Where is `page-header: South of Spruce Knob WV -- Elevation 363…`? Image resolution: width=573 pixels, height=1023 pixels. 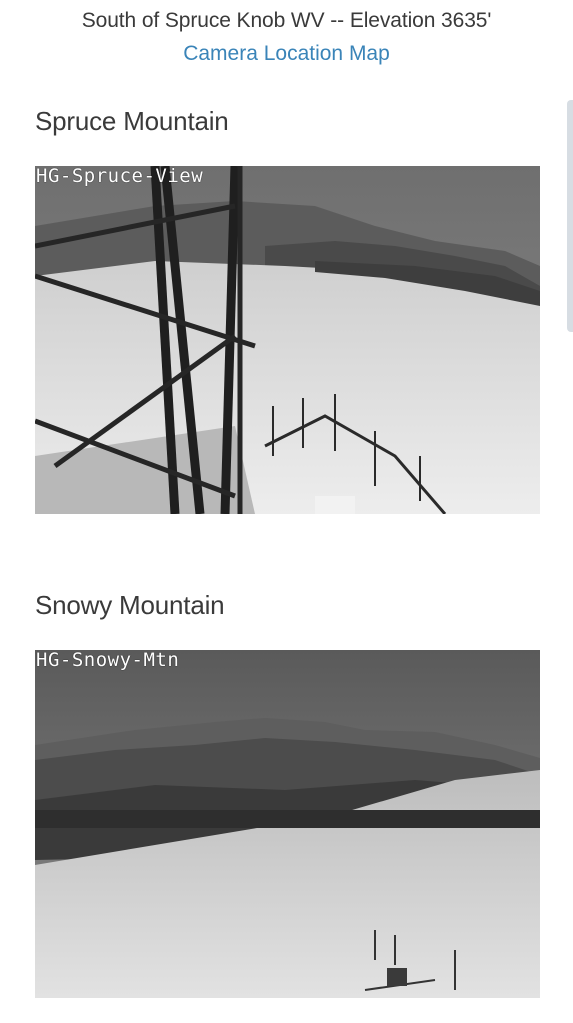
page-header: South of Spruce Knob WV -- Elevation 363… is located at coordinates (286, 37).